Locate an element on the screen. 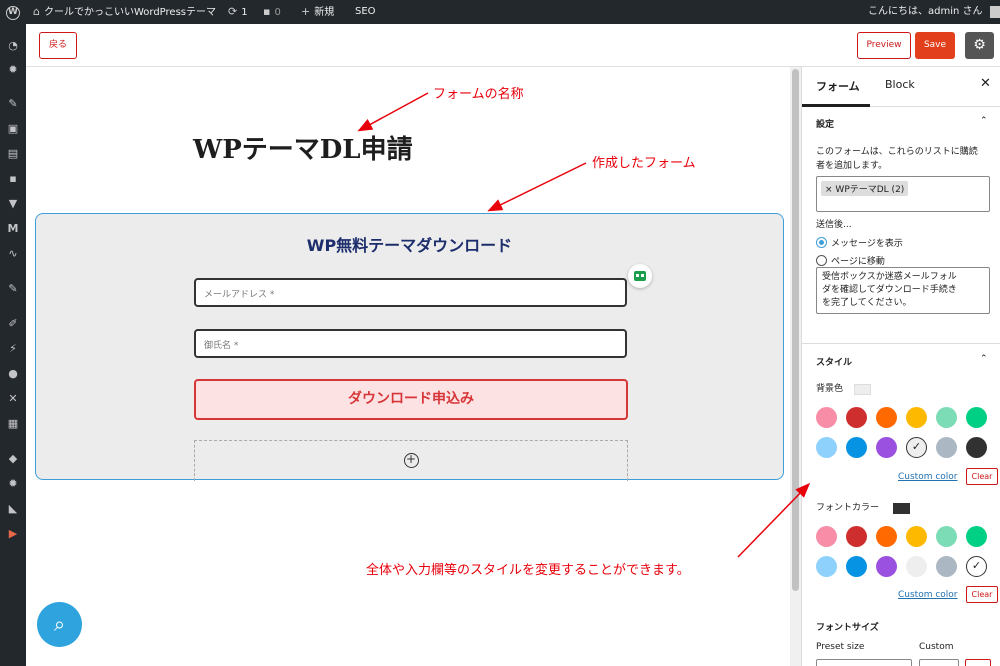 The image size is (1000, 666). custom-size-input is located at coordinates (939, 662).